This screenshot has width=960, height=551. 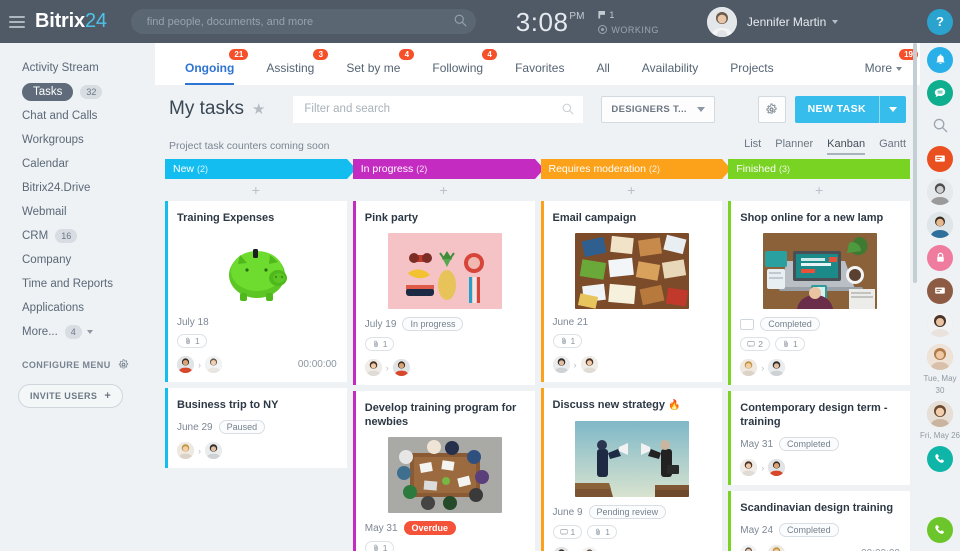 What do you see at coordinates (209, 67) in the screenshot?
I see `tab-ongoing: 21 Ongoing` at bounding box center [209, 67].